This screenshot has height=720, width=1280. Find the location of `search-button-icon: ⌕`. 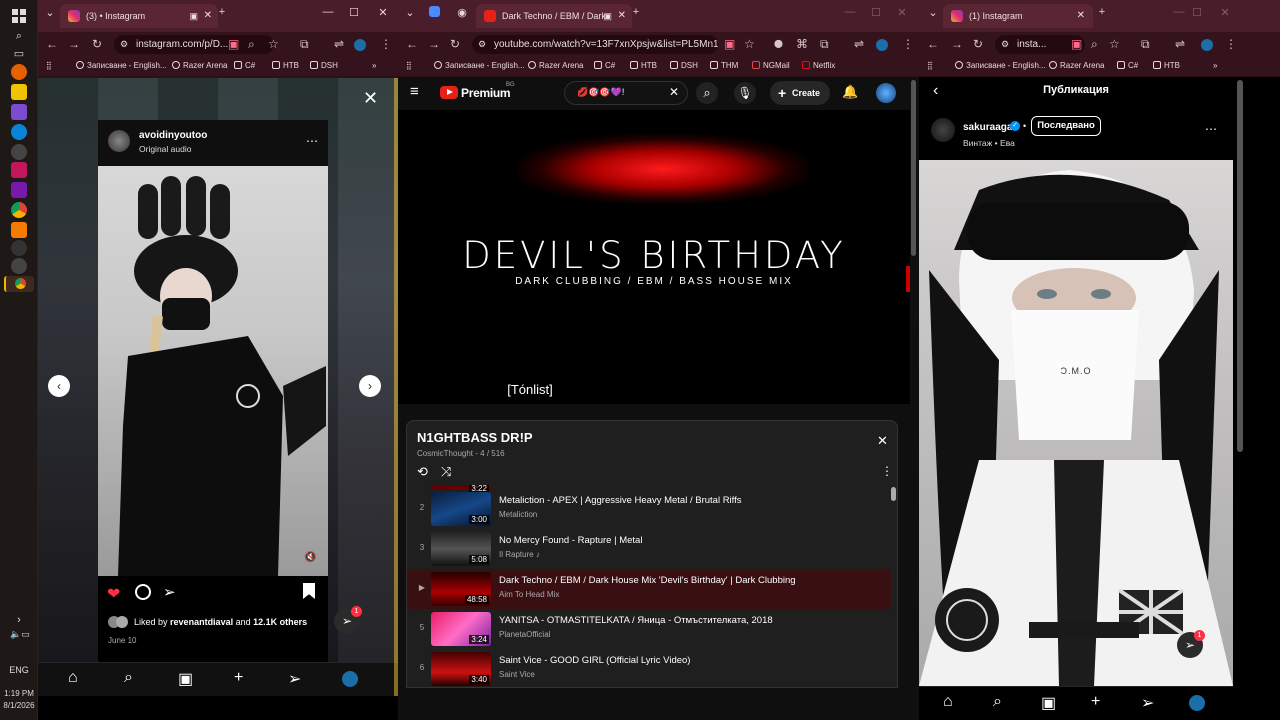

search-button-icon: ⌕ is located at coordinates (707, 93).